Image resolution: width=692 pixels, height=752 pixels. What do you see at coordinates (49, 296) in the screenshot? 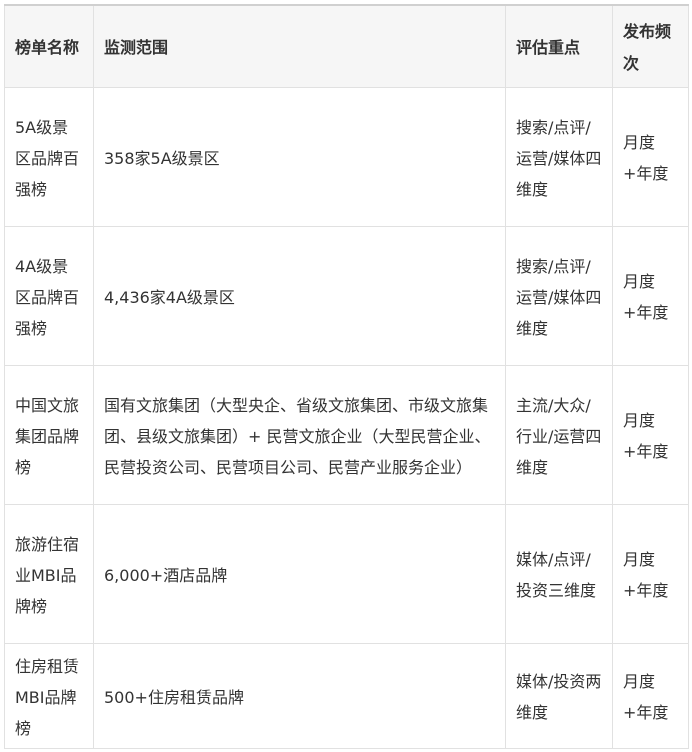
I see `cell-name: 4A级景区品牌百强榜` at bounding box center [49, 296].